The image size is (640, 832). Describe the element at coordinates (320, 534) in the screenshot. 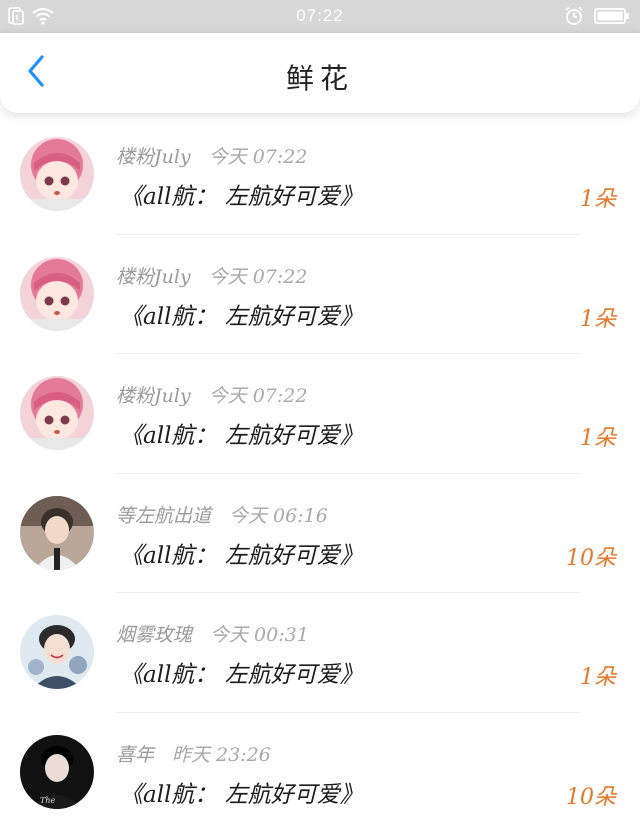

I see `list-item: 等左航出道今天 06:16 《all航： 左航好可爱》 10朵` at that location.